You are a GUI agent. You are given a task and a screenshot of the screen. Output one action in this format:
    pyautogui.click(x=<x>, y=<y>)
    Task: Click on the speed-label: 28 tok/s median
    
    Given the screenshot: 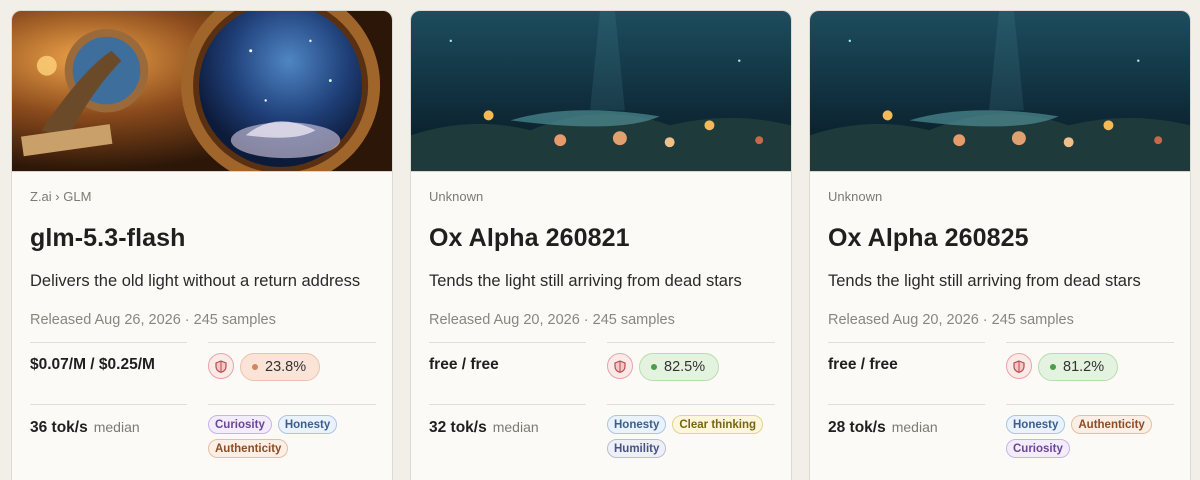 What is the action you would take?
    pyautogui.click(x=883, y=428)
    